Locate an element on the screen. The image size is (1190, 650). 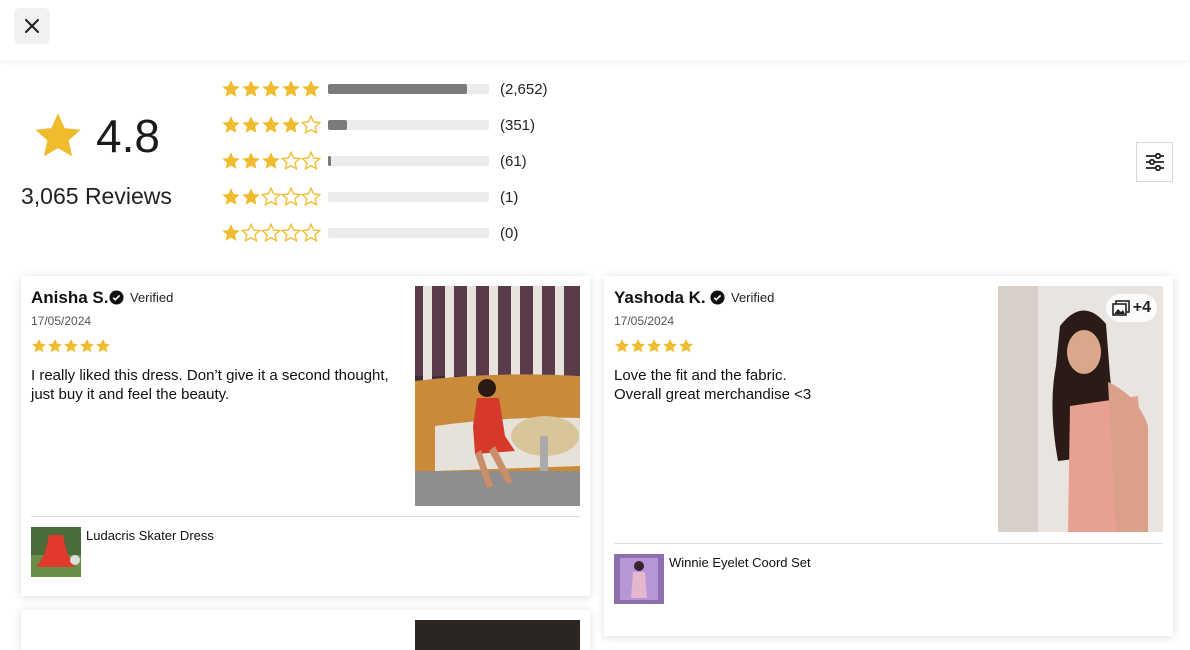
modal-header is located at coordinates (595, 30).